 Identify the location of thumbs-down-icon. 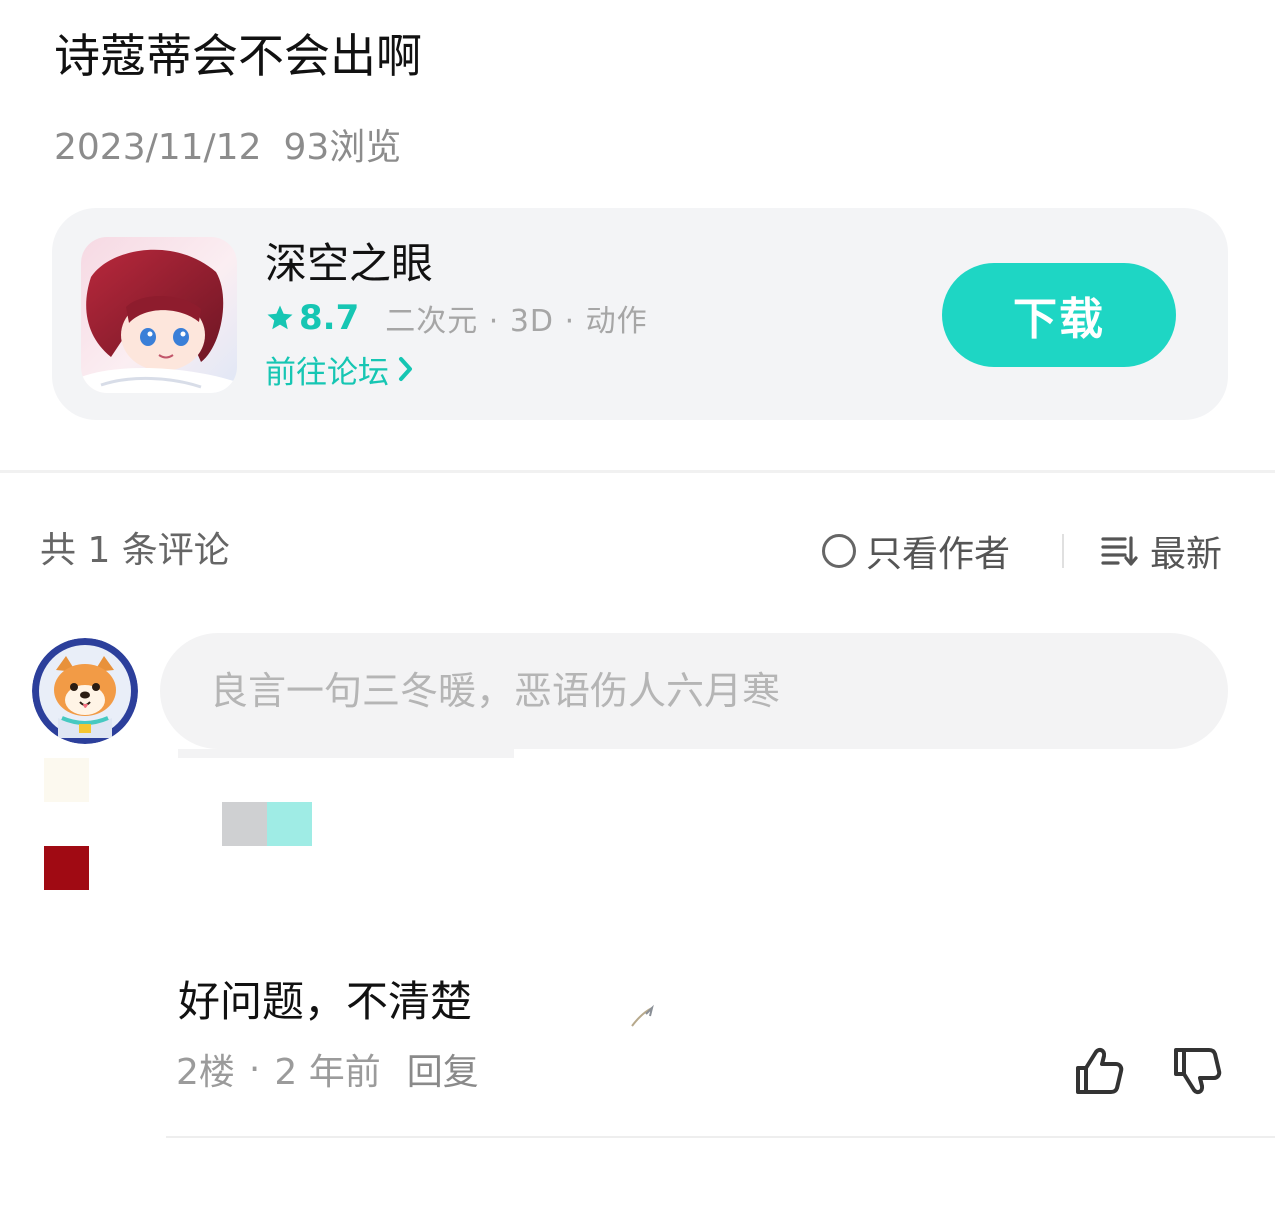
(1198, 1071).